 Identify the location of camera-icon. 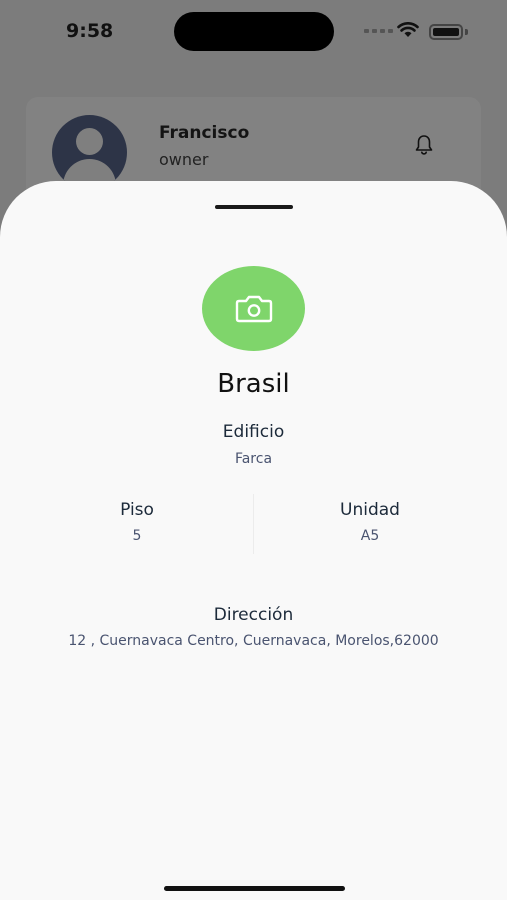
(253, 308).